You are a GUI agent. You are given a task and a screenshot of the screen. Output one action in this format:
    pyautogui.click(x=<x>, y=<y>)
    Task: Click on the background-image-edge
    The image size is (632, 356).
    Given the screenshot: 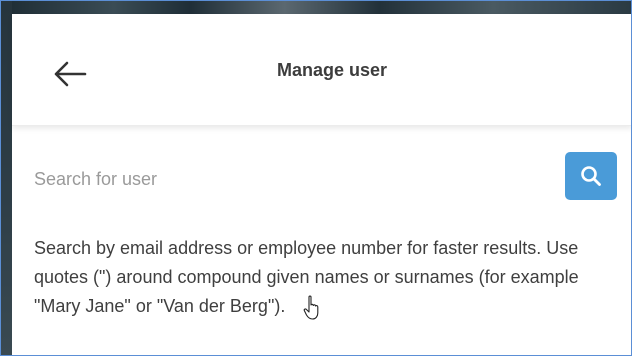 What is the action you would take?
    pyautogui.click(x=6, y=178)
    